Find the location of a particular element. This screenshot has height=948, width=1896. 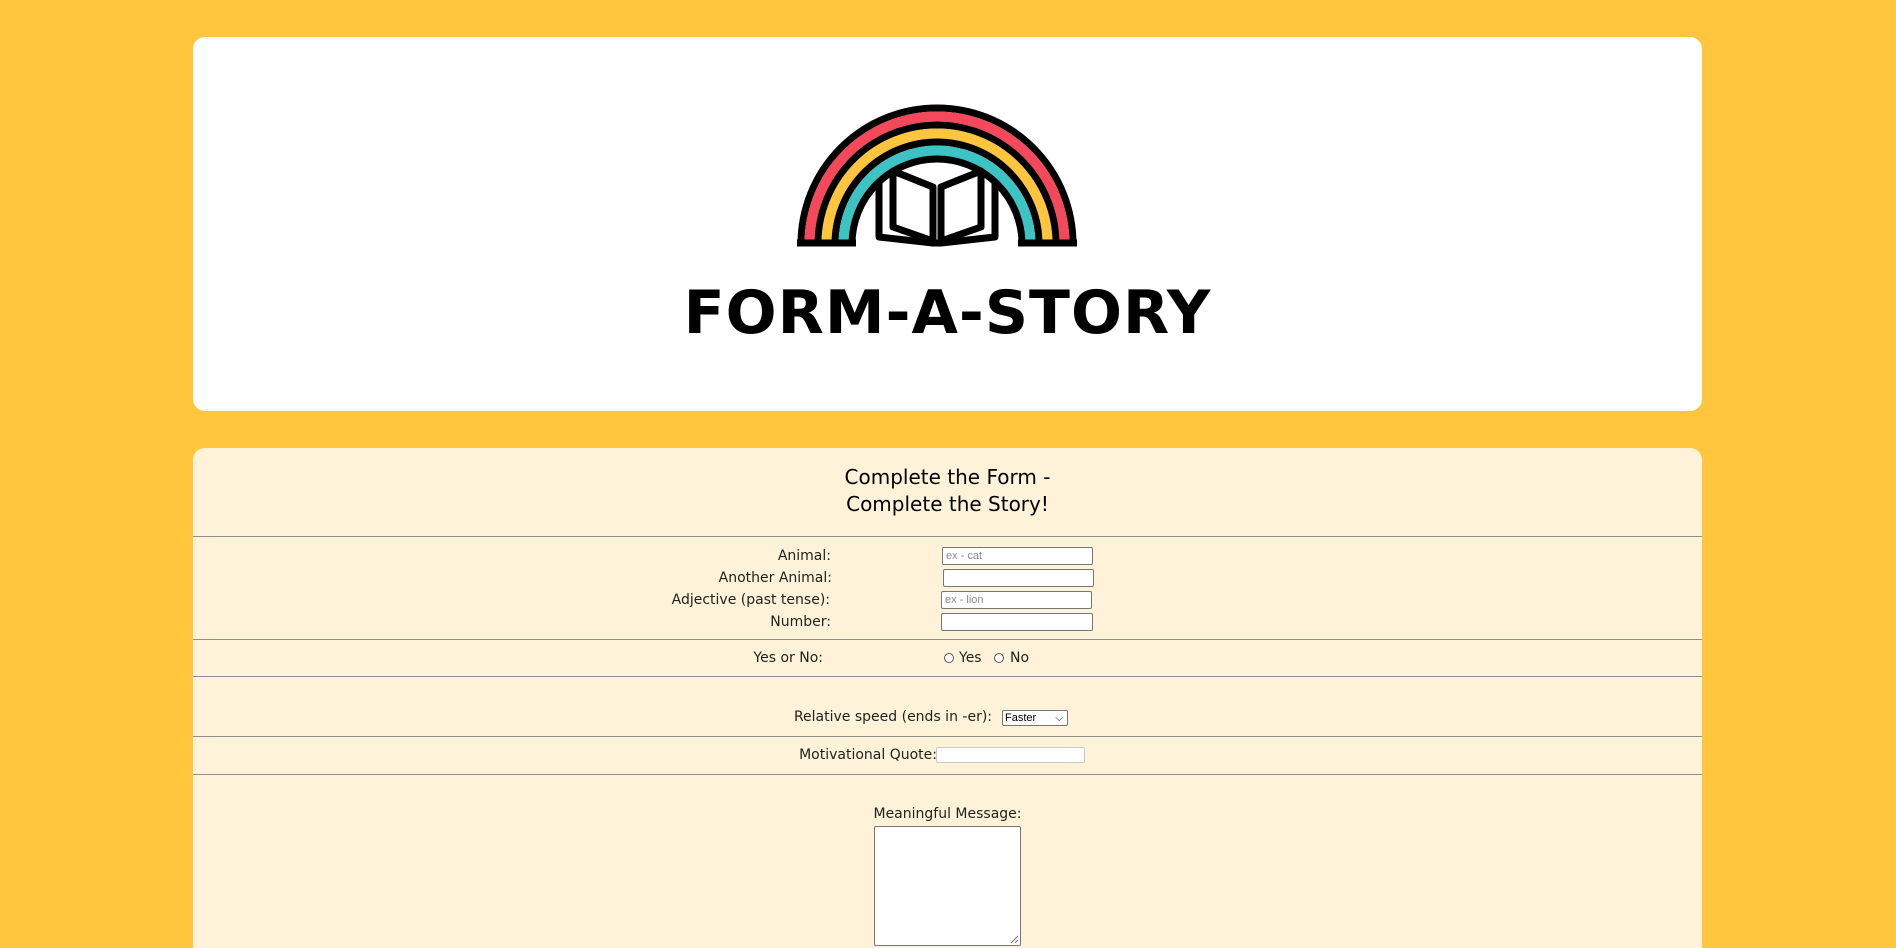

animal-input is located at coordinates (1017, 556).